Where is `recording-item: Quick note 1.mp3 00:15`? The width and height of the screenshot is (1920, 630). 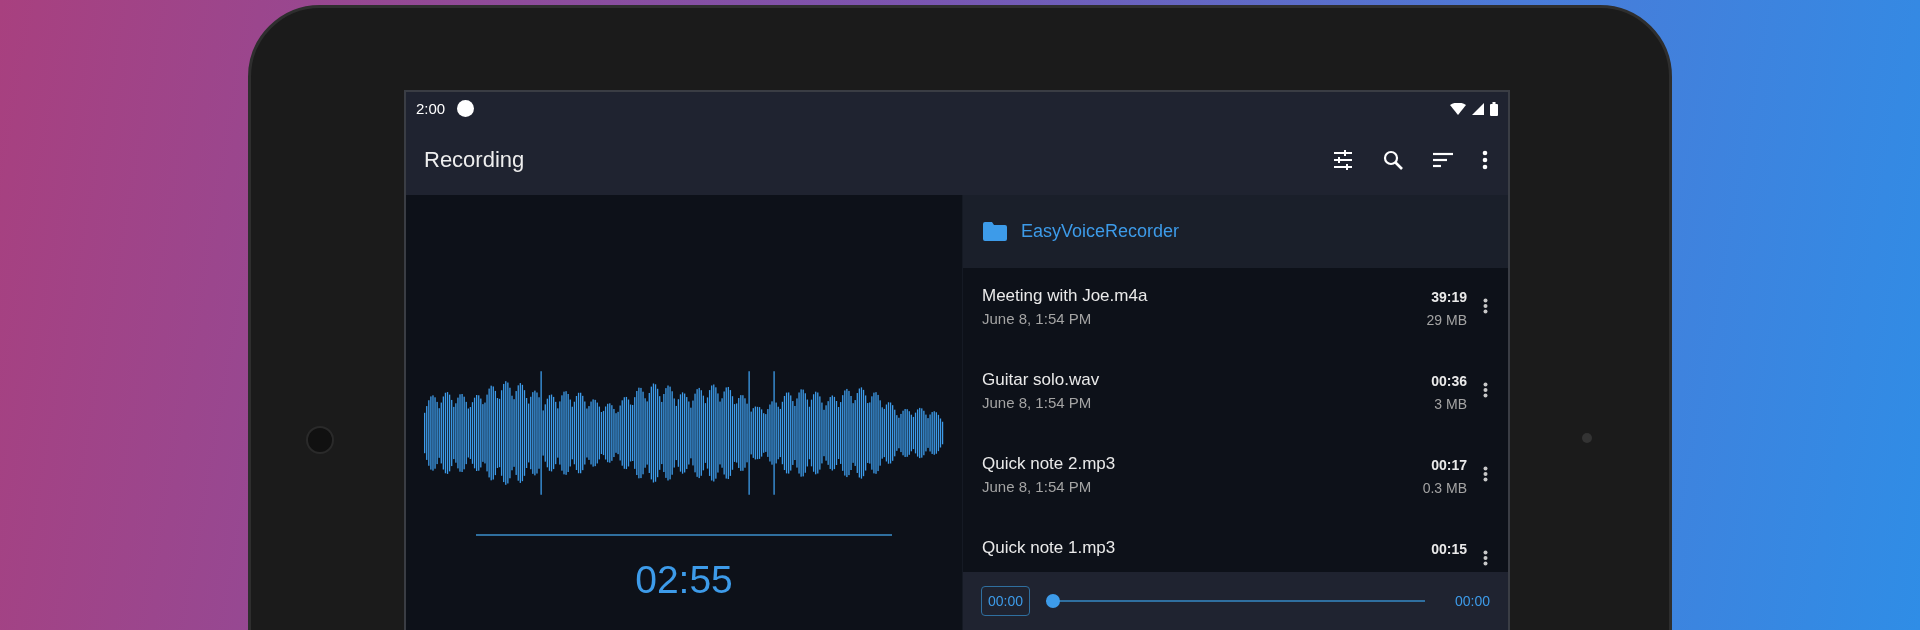 recording-item: Quick note 1.mp3 00:15 is located at coordinates (1235, 546).